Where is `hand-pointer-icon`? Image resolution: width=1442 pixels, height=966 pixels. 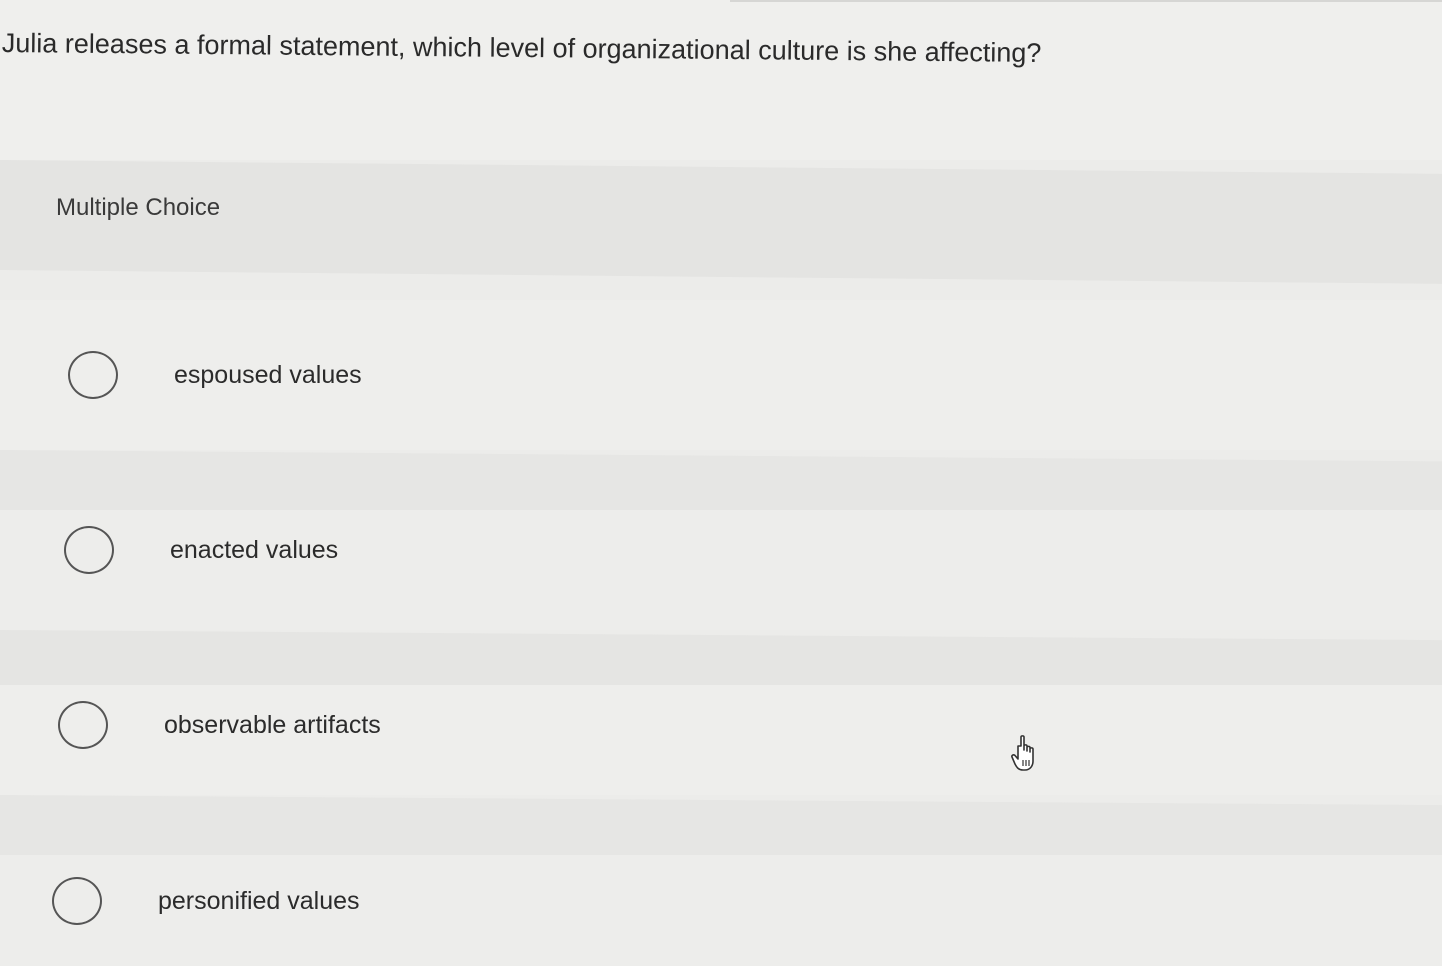 hand-pointer-icon is located at coordinates (1022, 753).